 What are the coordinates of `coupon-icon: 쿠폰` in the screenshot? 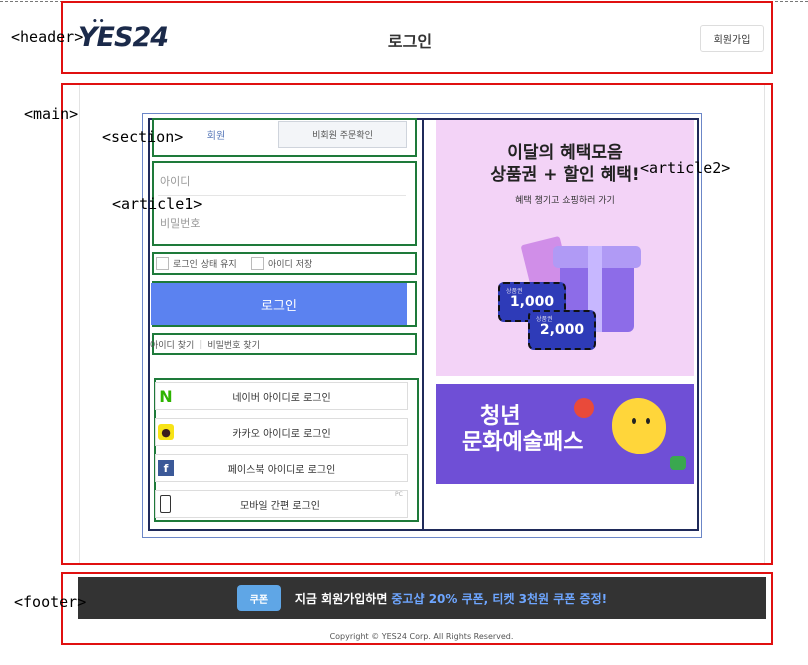 It's located at (258, 598).